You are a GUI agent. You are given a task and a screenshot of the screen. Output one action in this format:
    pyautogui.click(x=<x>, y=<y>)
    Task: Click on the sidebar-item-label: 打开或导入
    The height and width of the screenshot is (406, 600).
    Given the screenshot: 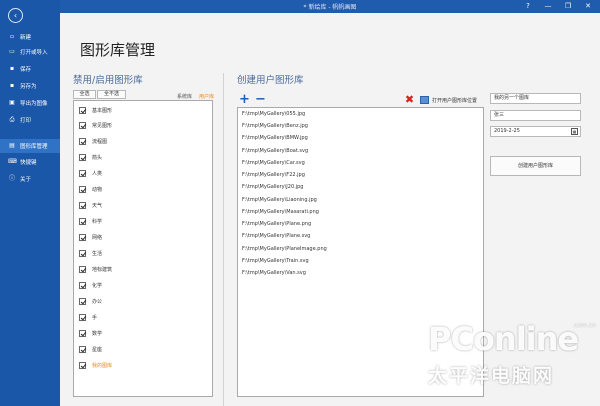 What is the action you would take?
    pyautogui.click(x=34, y=53)
    